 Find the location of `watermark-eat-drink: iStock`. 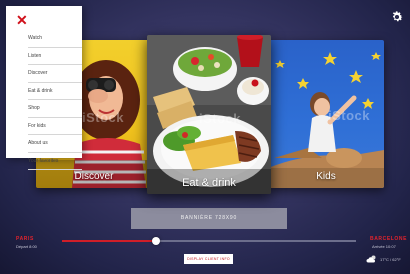

watermark-eat-drink: iStock is located at coordinates (220, 118).